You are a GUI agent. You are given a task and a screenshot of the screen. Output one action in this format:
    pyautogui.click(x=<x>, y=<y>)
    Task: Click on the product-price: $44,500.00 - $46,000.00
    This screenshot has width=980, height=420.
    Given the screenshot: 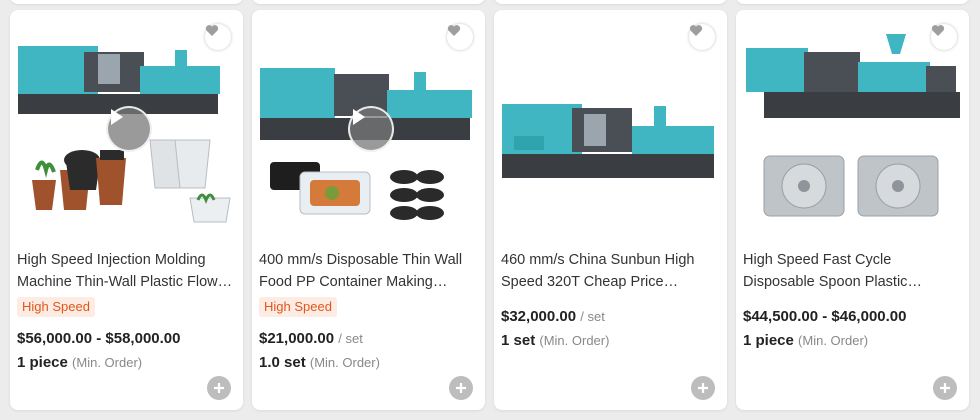 What is the action you would take?
    pyautogui.click(x=852, y=316)
    